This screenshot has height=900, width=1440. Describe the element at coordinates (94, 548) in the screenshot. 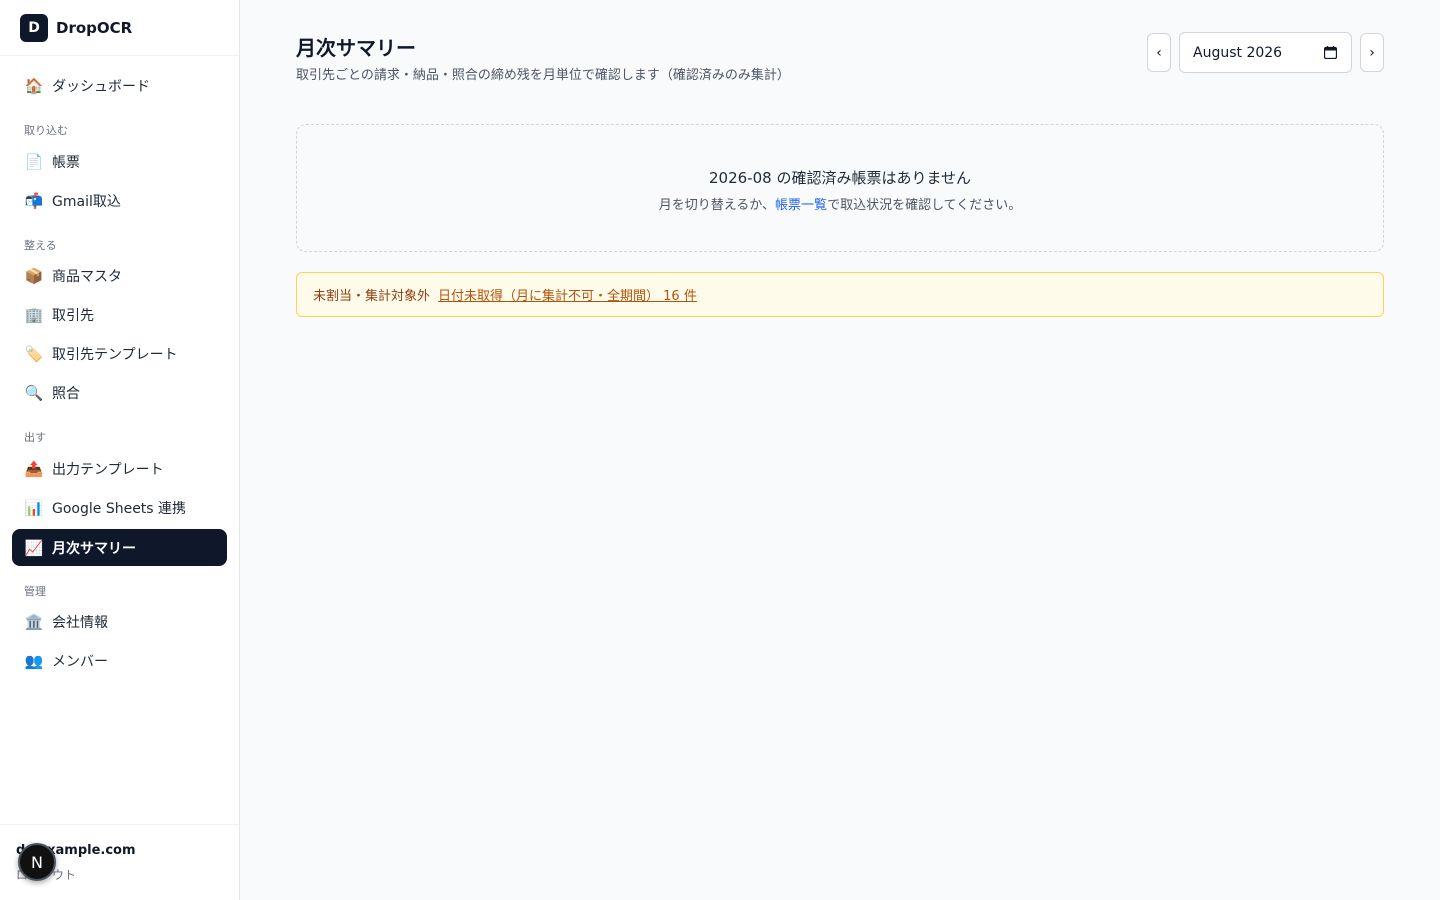

I see `sidebar-item-label: 月次サマリー` at that location.